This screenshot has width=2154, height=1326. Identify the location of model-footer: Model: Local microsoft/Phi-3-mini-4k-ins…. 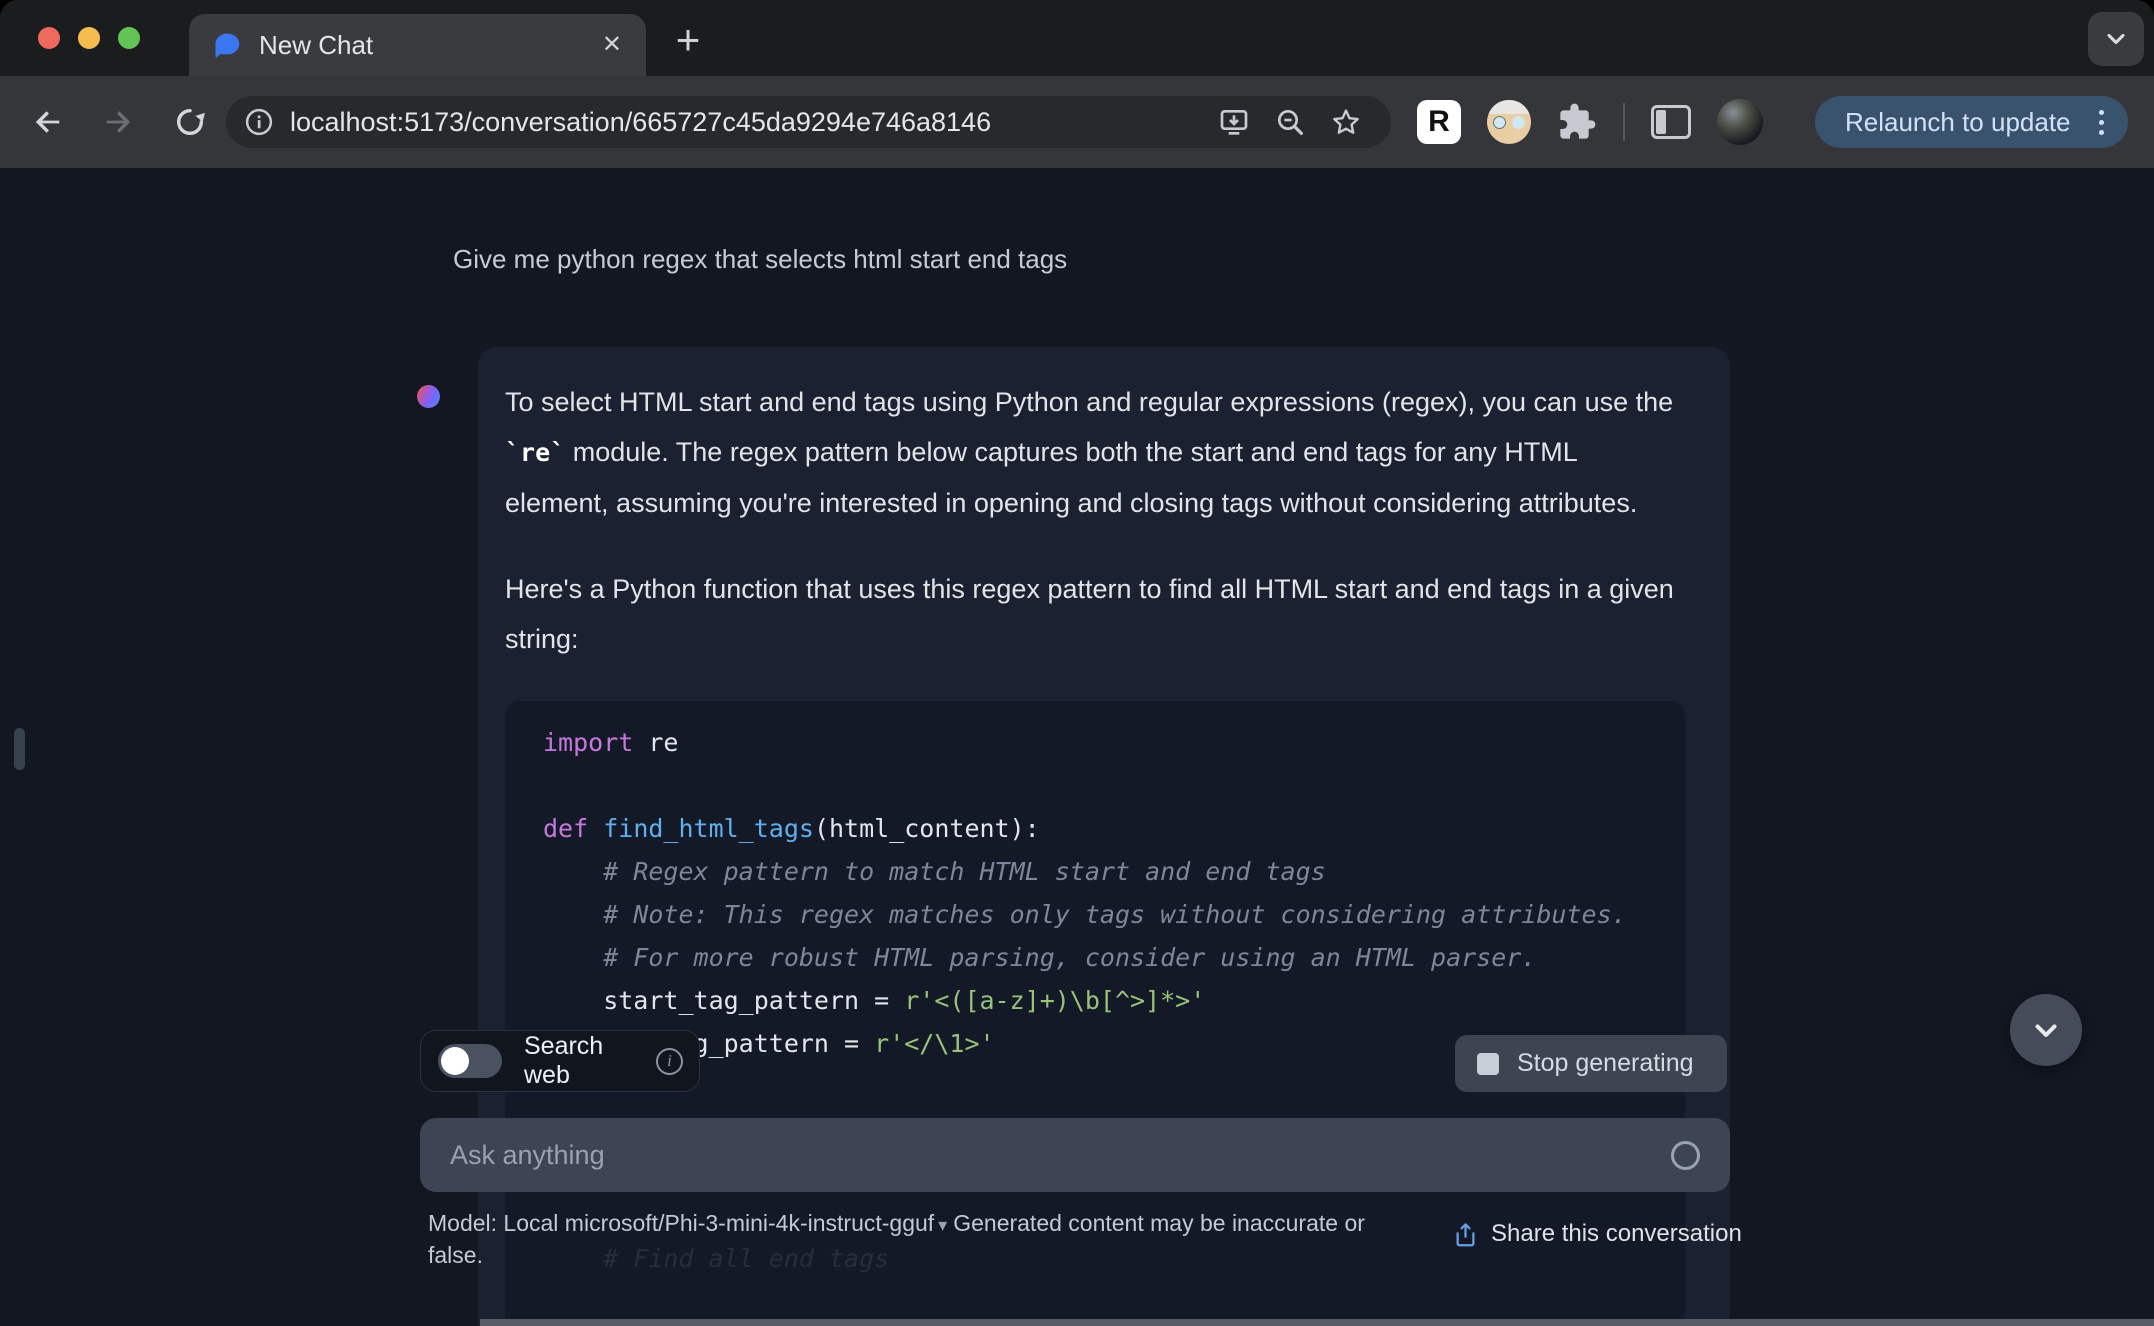
(923, 1239).